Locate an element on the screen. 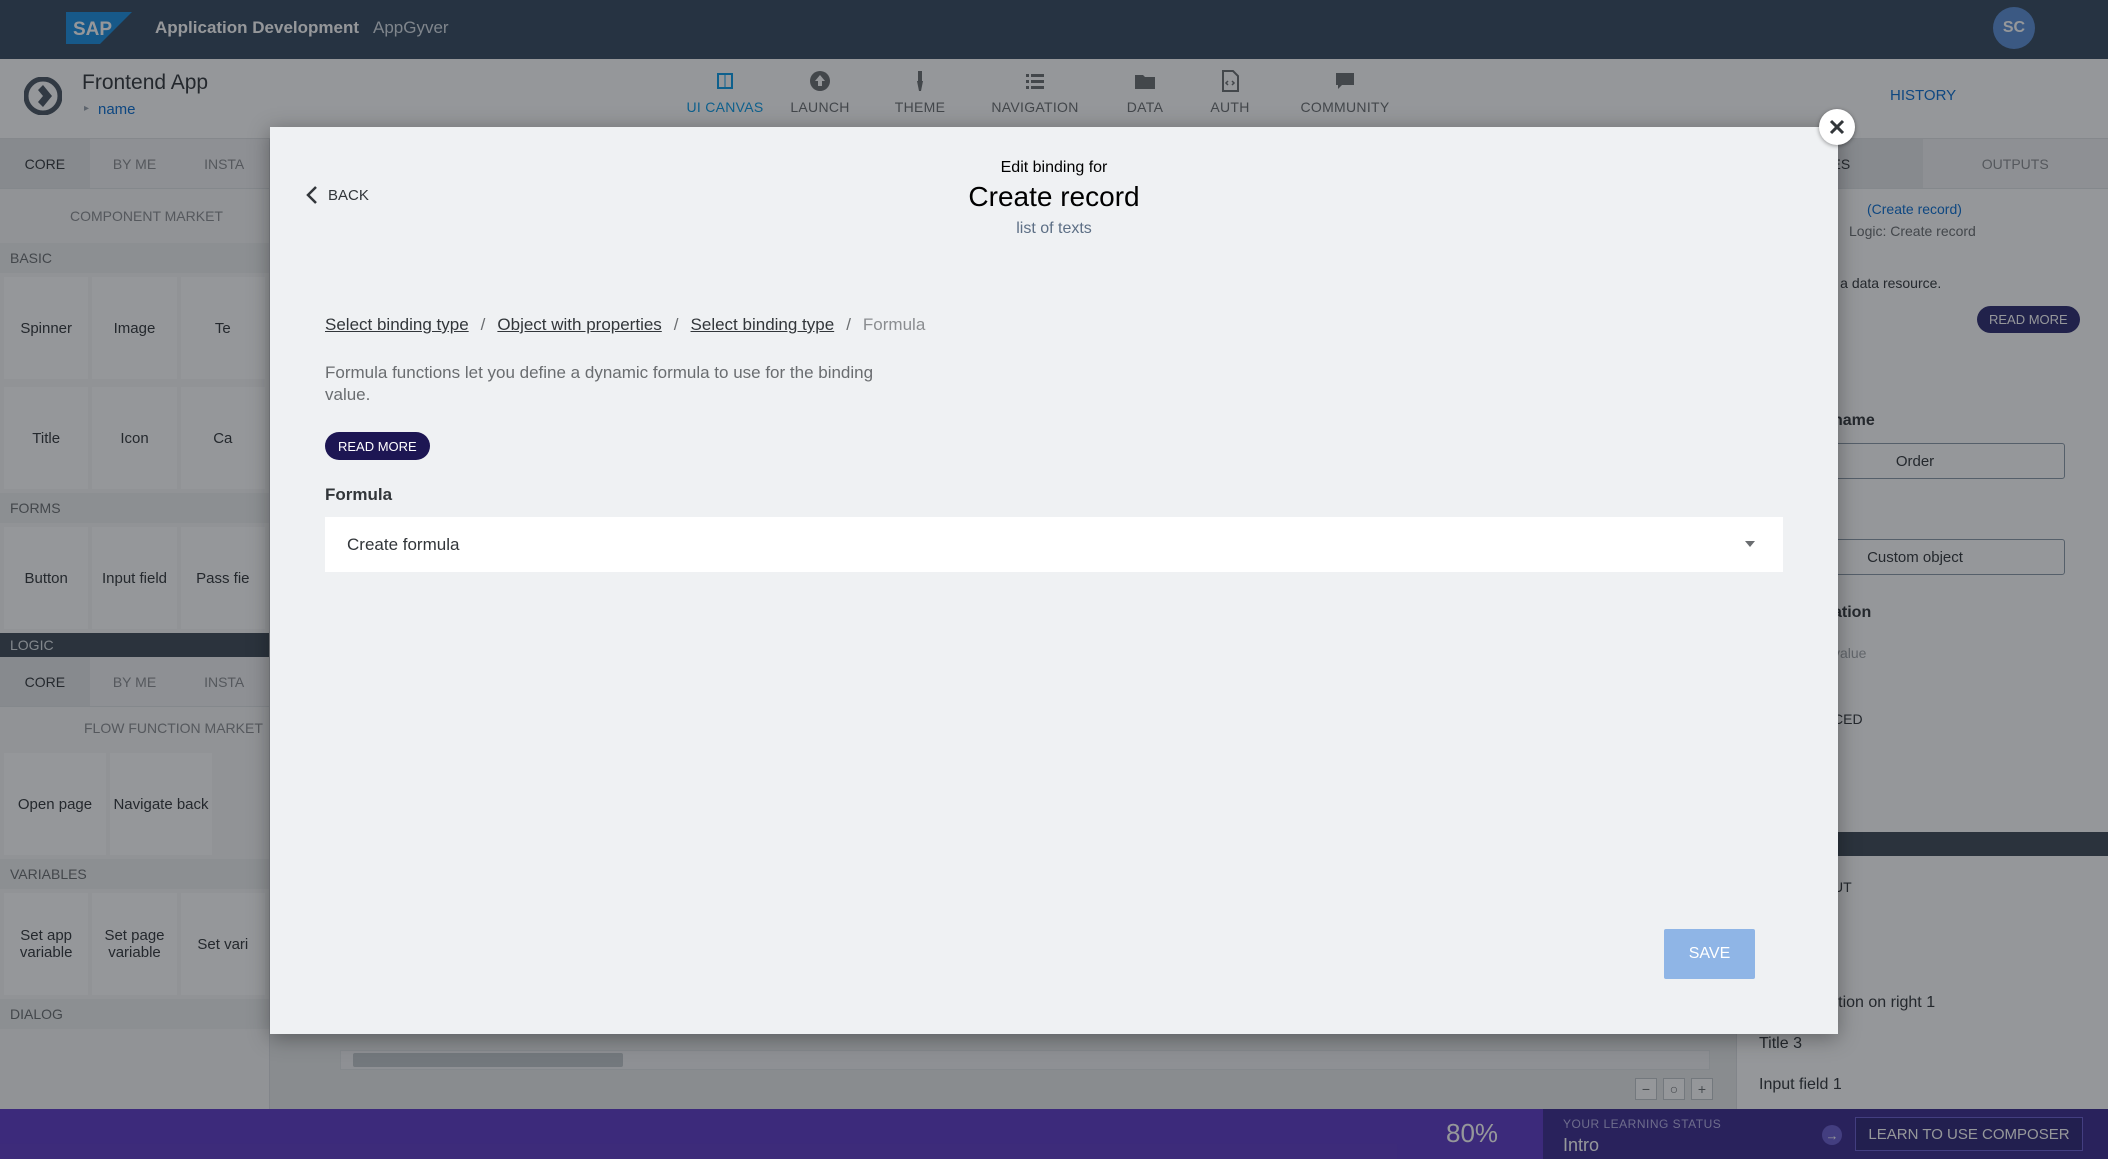 Image resolution: width=2108 pixels, height=1159 pixels. close-icon is located at coordinates (1837, 127).